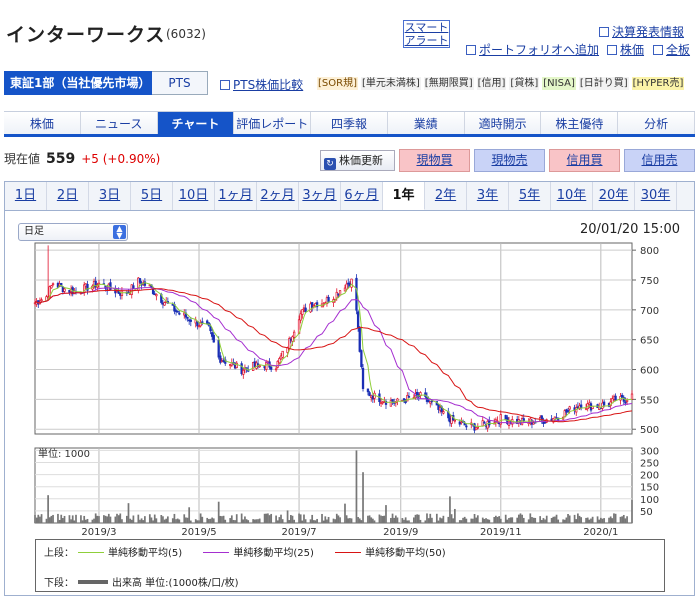  What do you see at coordinates (657, 123) in the screenshot?
I see `nav-tab-8: 分析` at bounding box center [657, 123].